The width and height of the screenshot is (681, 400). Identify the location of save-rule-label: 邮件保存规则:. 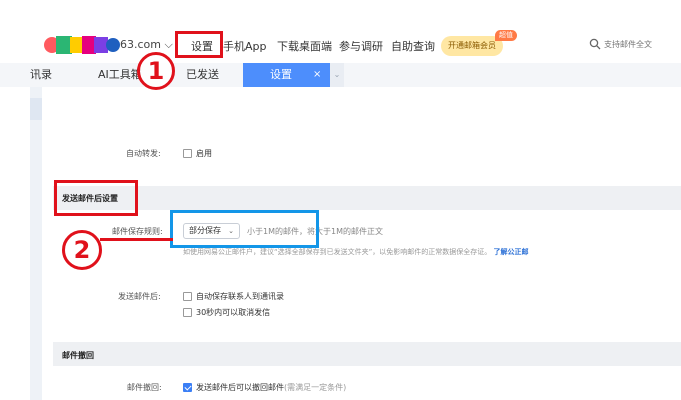
(137, 231).